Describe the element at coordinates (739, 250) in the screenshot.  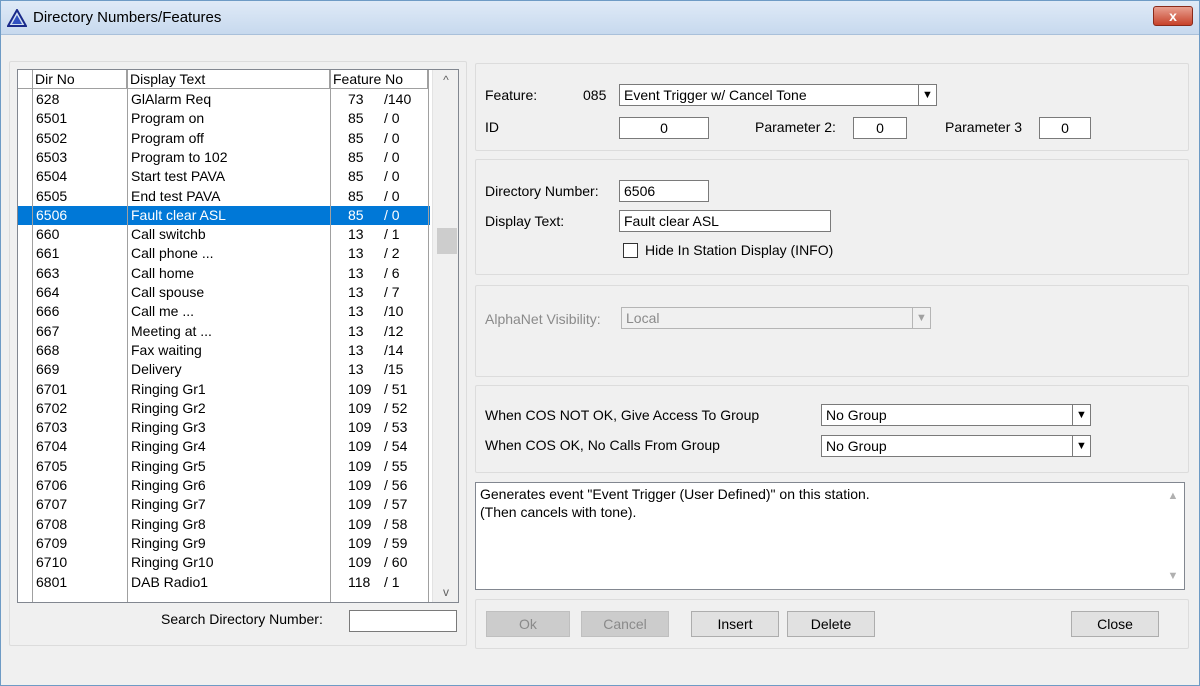
I see `hide-in-station-label: Hide In Station Display (INFO)` at that location.